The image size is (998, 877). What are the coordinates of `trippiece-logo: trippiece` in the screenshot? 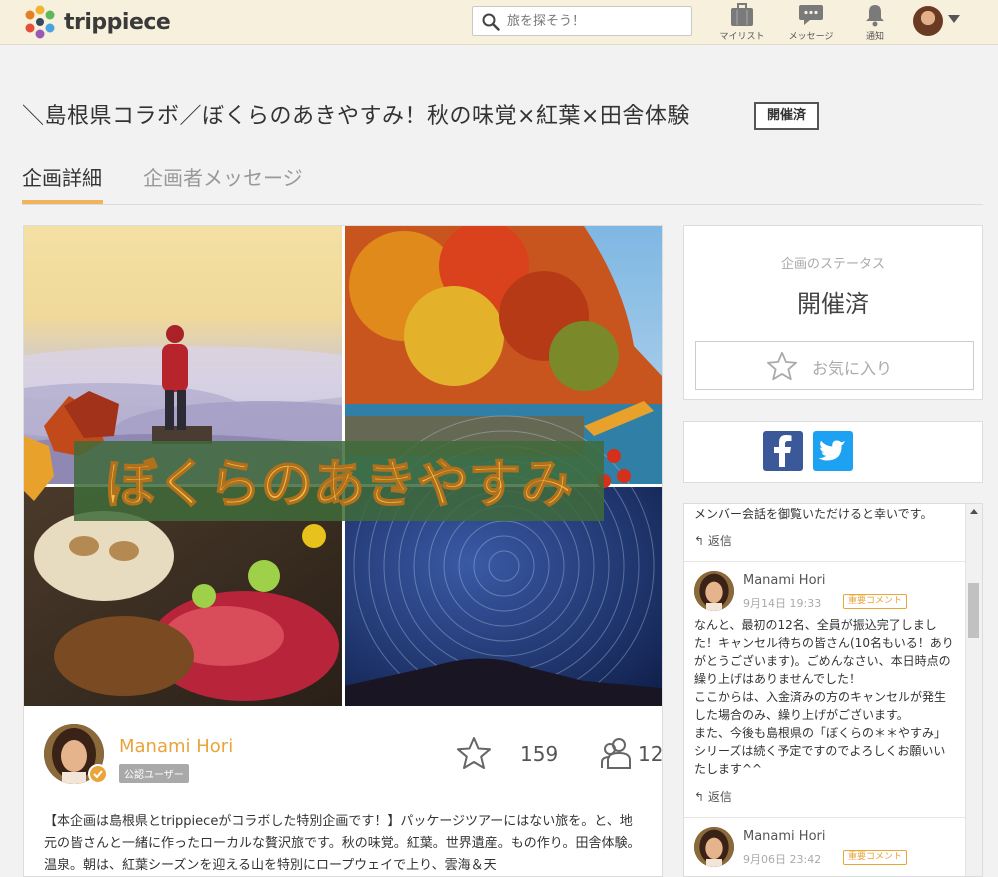 It's located at (96, 22).